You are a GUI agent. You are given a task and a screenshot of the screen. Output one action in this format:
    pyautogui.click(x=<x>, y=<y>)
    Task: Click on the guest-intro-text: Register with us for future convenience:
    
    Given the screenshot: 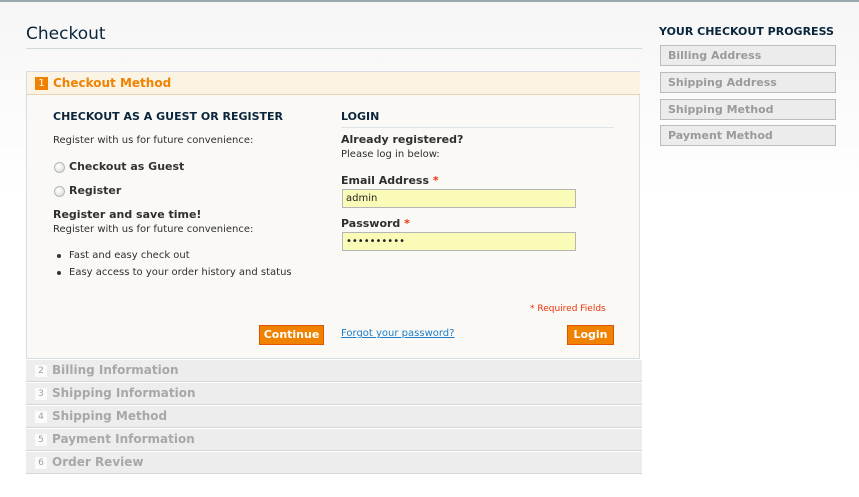 What is the action you would take?
    pyautogui.click(x=153, y=140)
    